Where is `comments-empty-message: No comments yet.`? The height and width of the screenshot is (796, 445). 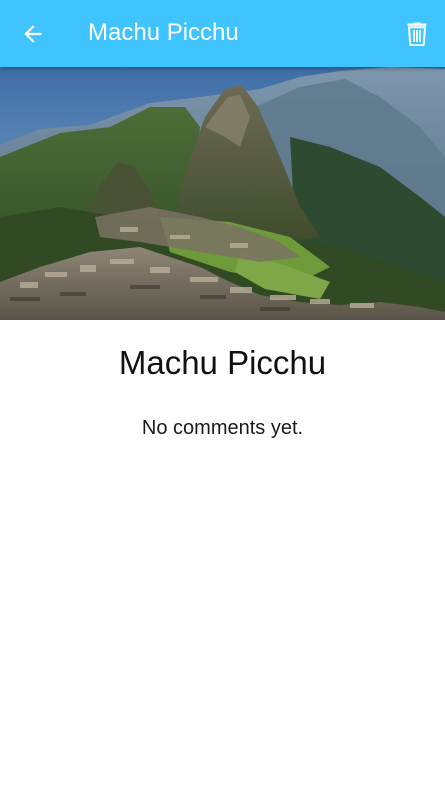
comments-empty-message: No comments yet. is located at coordinates (222, 428).